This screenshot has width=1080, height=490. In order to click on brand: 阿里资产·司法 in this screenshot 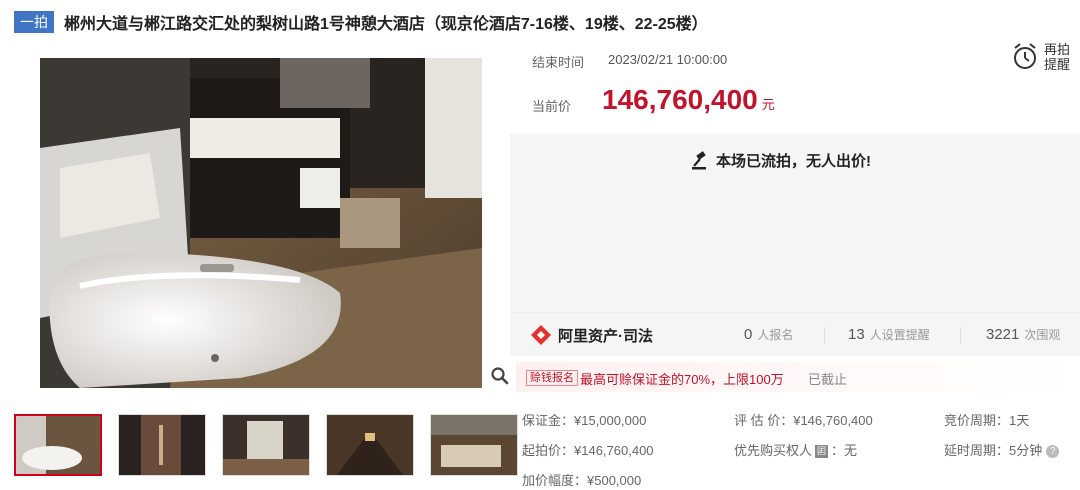, I will do `click(591, 335)`.